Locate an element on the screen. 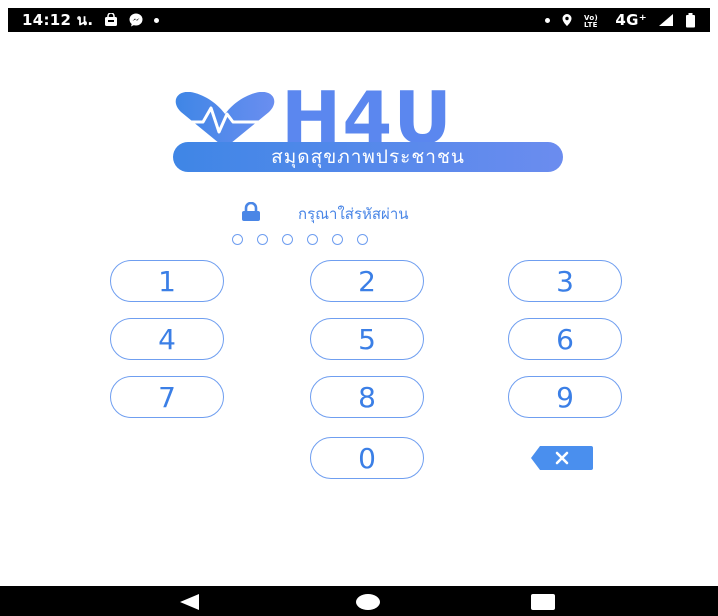  key-8: 8 is located at coordinates (367, 397).